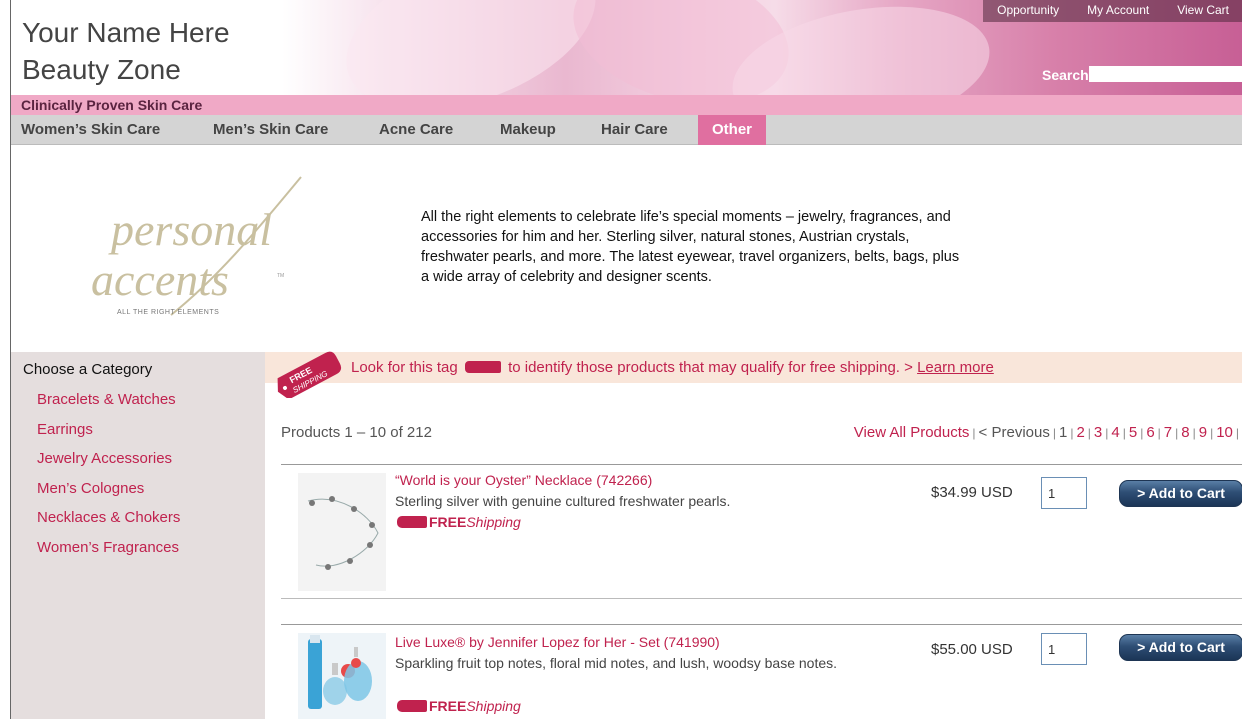 The height and width of the screenshot is (719, 1242). Describe the element at coordinates (90, 130) in the screenshot. I see `nav-womens-skin-care: Women’s Skin Care` at that location.